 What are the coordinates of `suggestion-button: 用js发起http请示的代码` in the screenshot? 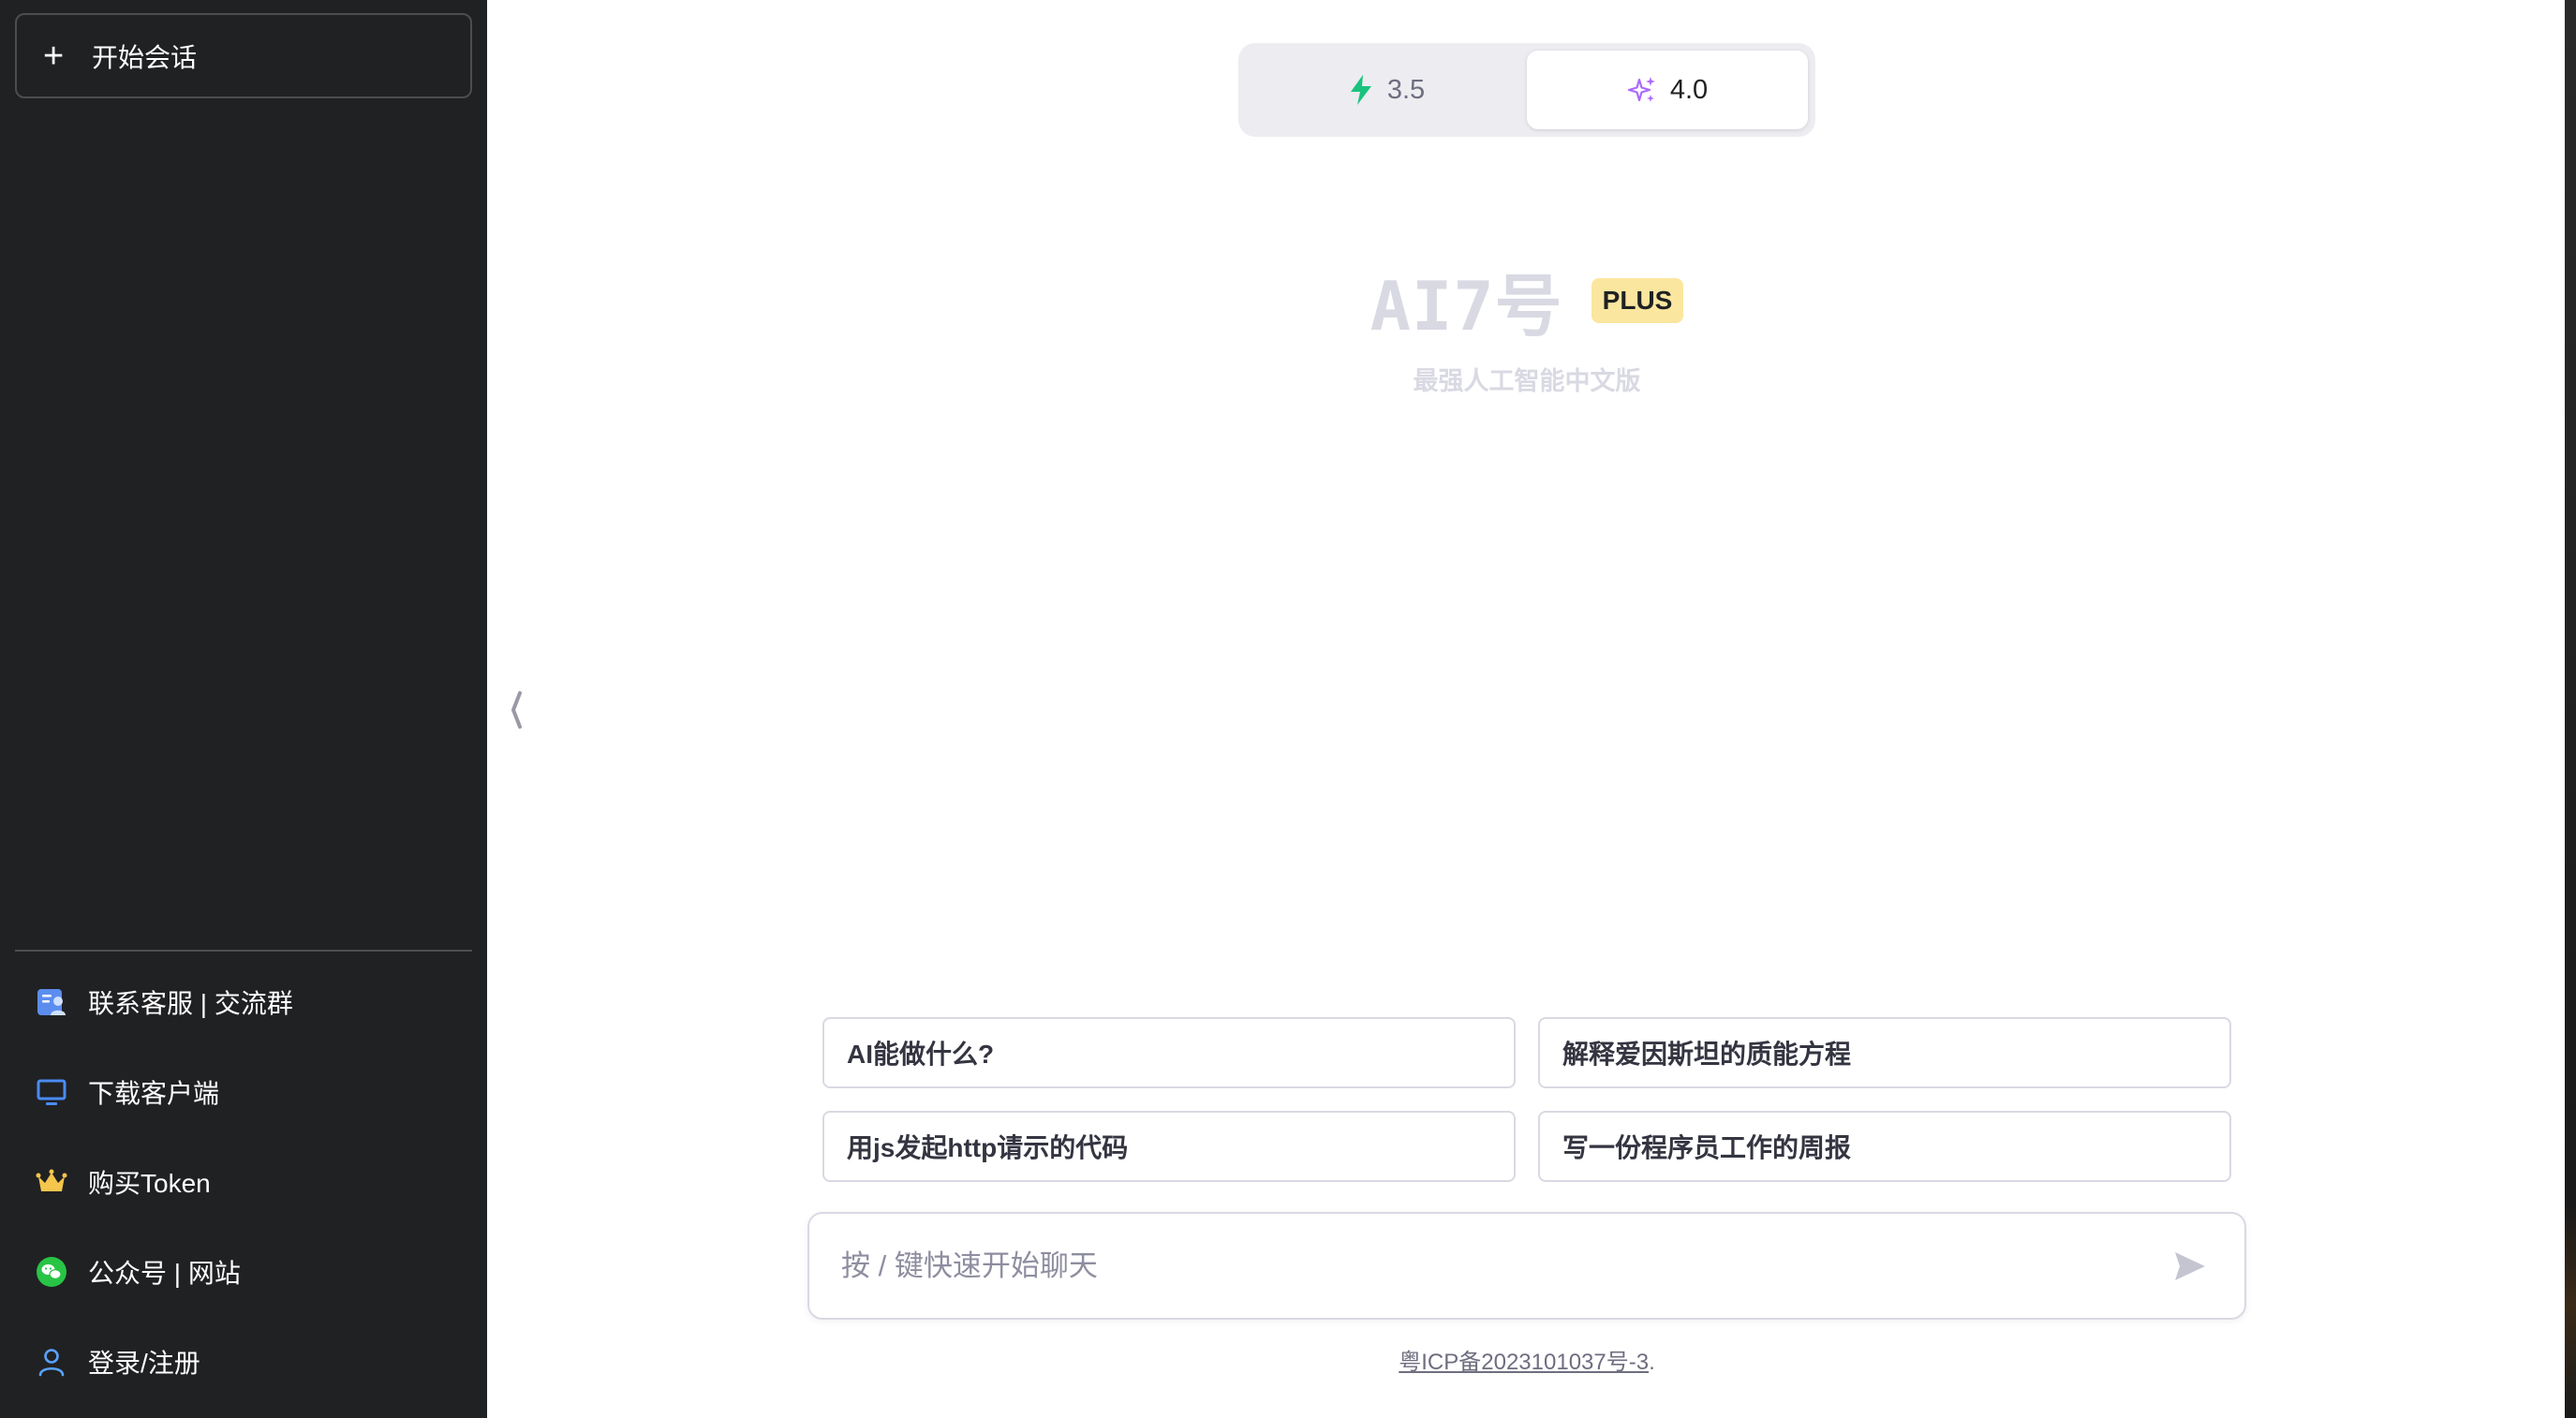 It's located at (1169, 1146).